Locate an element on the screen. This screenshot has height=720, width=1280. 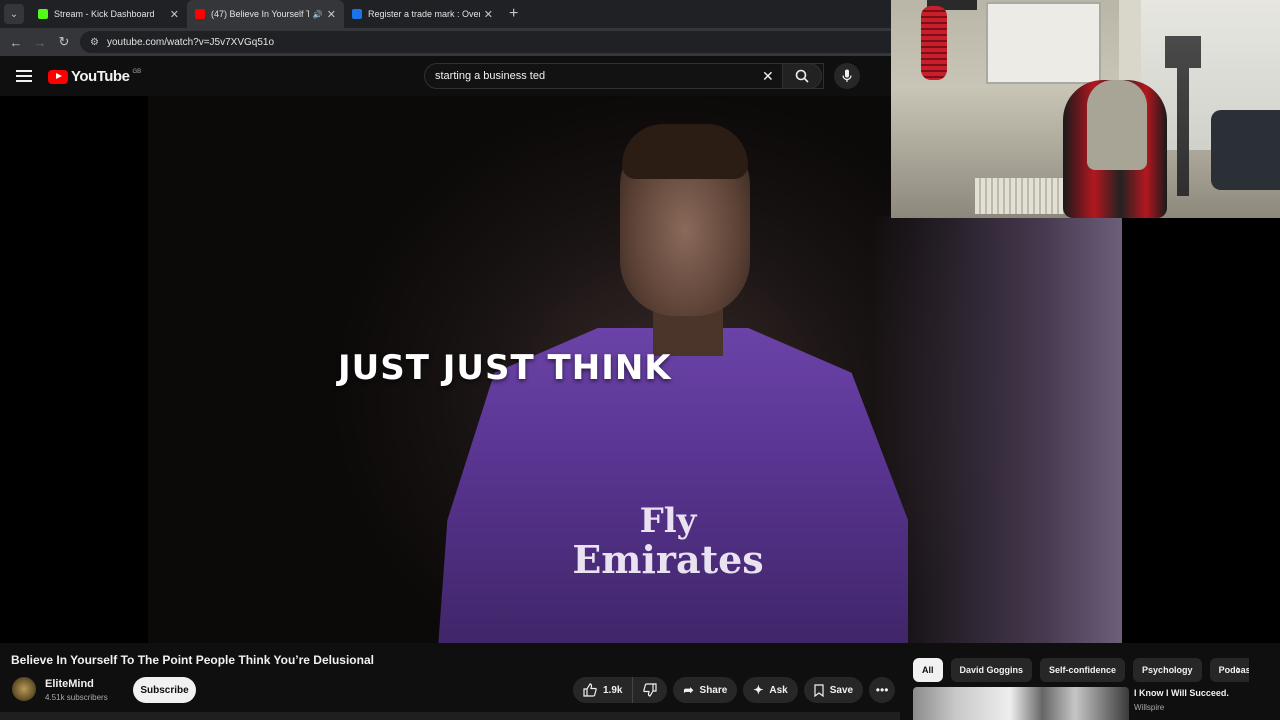
share-label: Share is located at coordinates (713, 690).